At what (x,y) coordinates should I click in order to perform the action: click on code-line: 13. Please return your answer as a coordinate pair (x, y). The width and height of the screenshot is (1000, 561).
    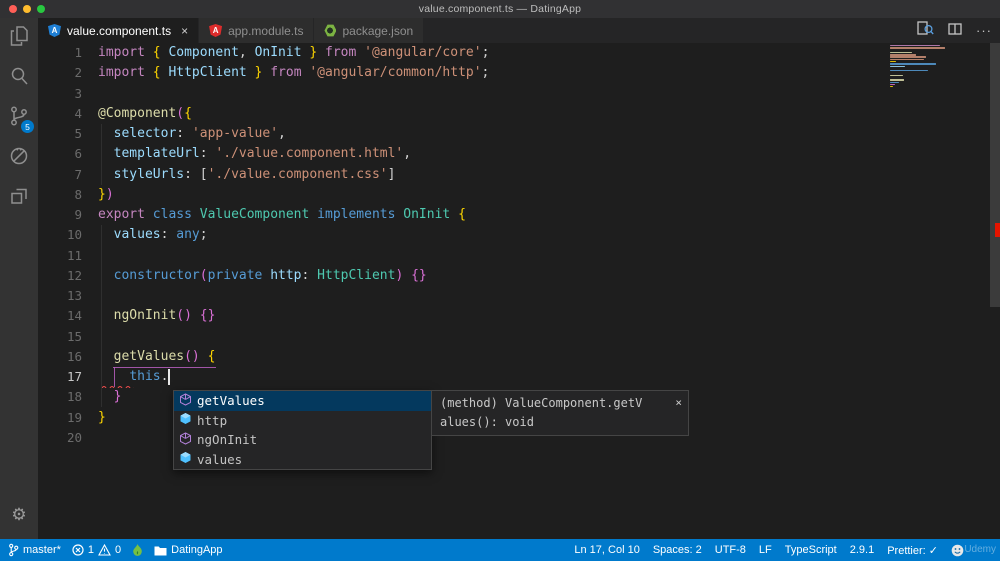
    Looking at the image, I should click on (519, 296).